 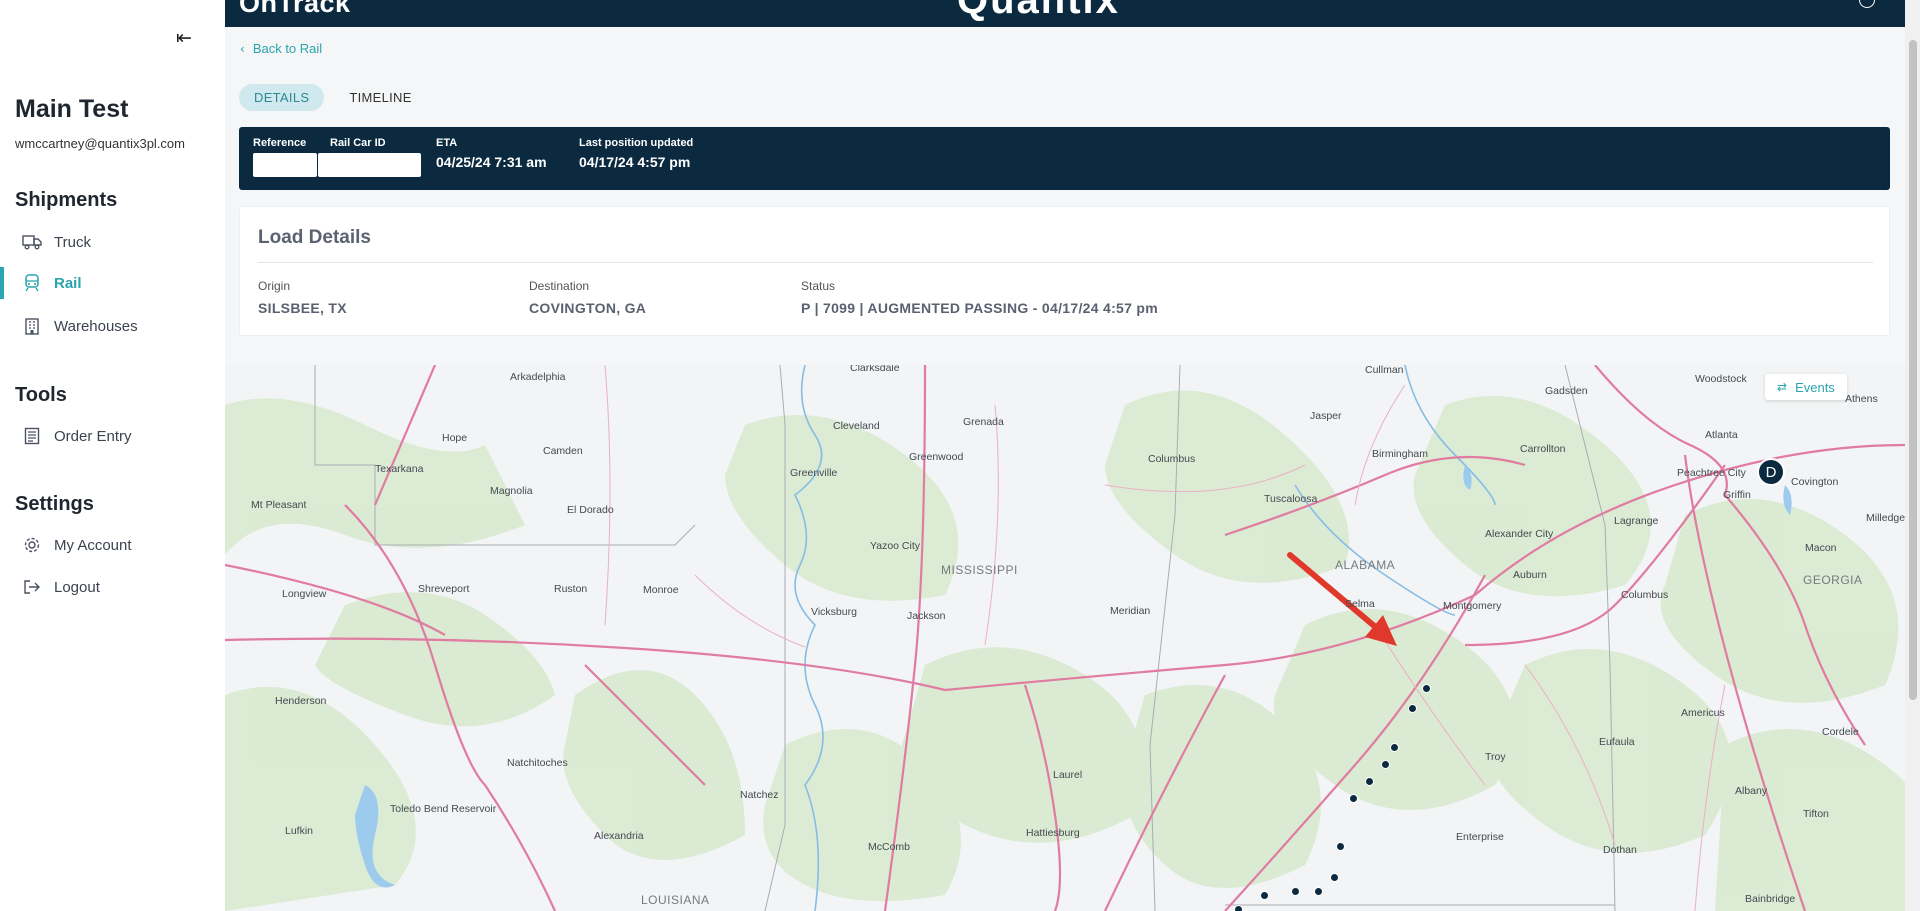 I want to click on city-label: Natchez, so click(x=759, y=795).